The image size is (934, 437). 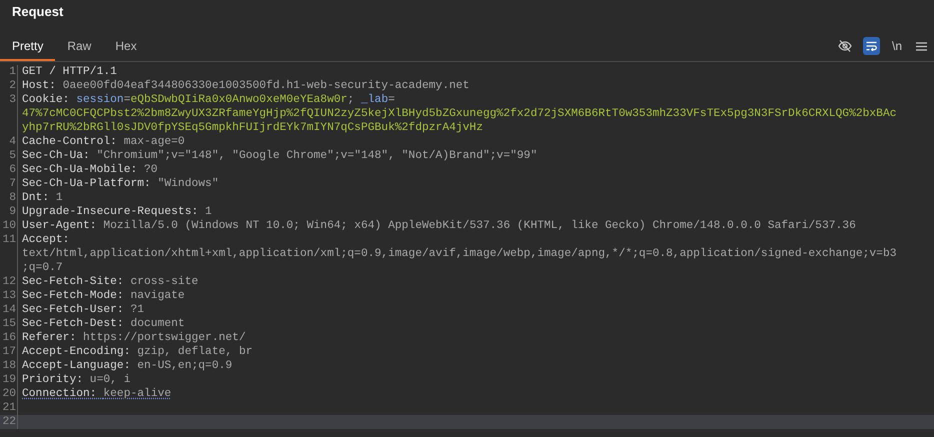 What do you see at coordinates (9, 408) in the screenshot?
I see `line-number: 21` at bounding box center [9, 408].